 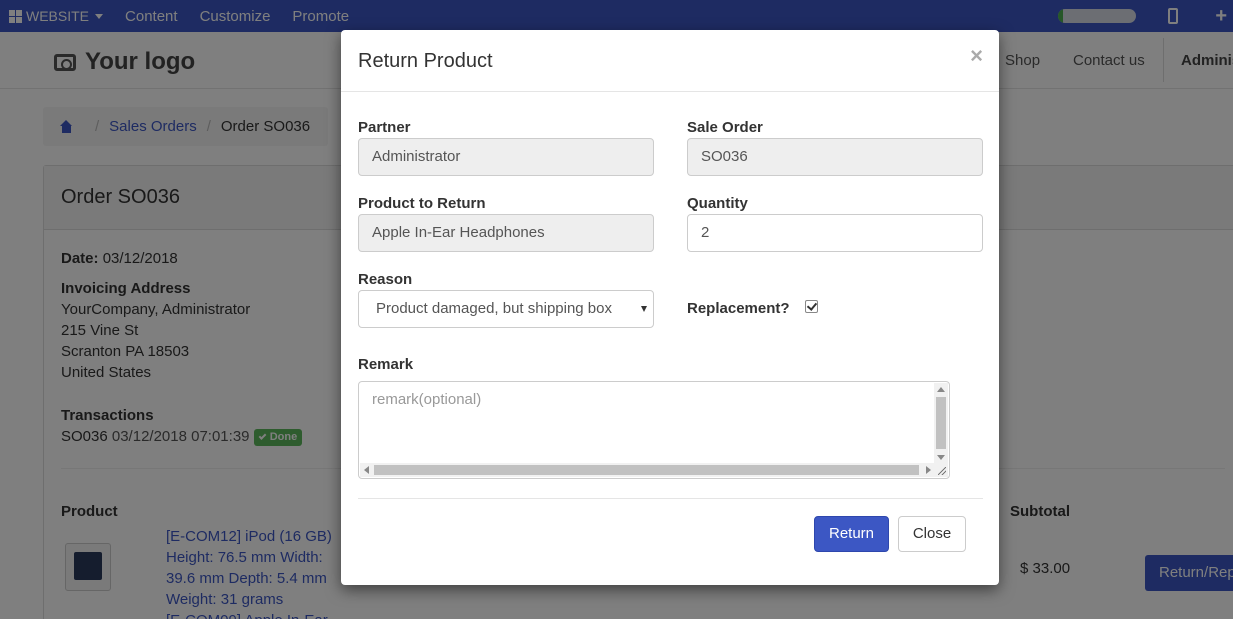 I want to click on close-button: Close, so click(x=932, y=534).